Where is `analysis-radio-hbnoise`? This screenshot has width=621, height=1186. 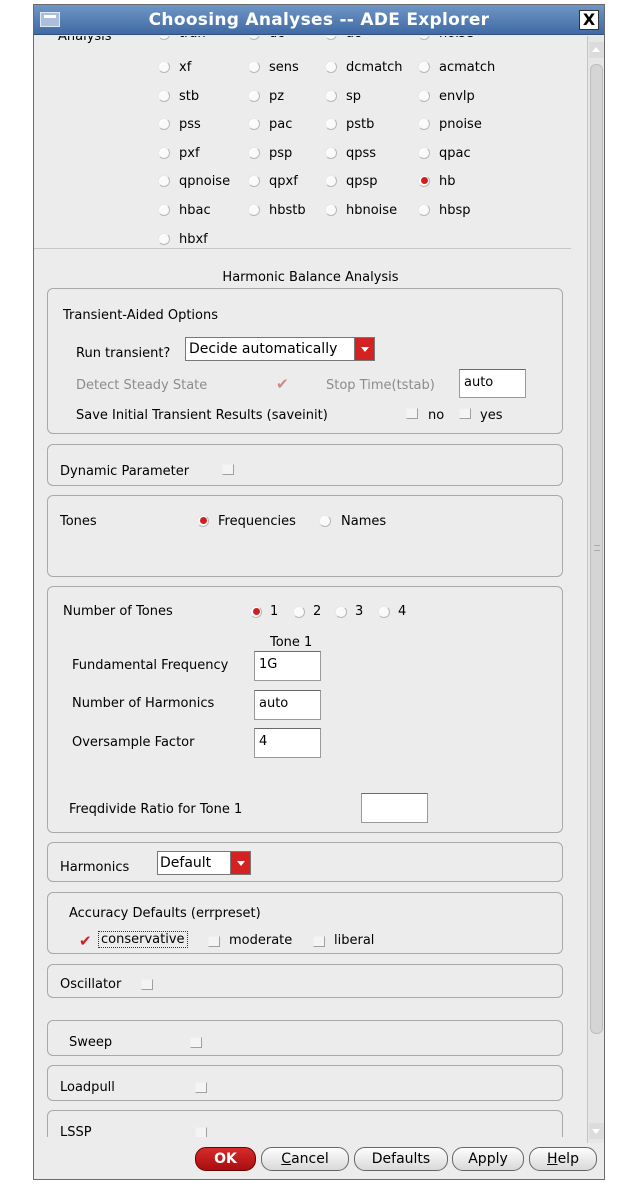 analysis-radio-hbnoise is located at coordinates (331, 210).